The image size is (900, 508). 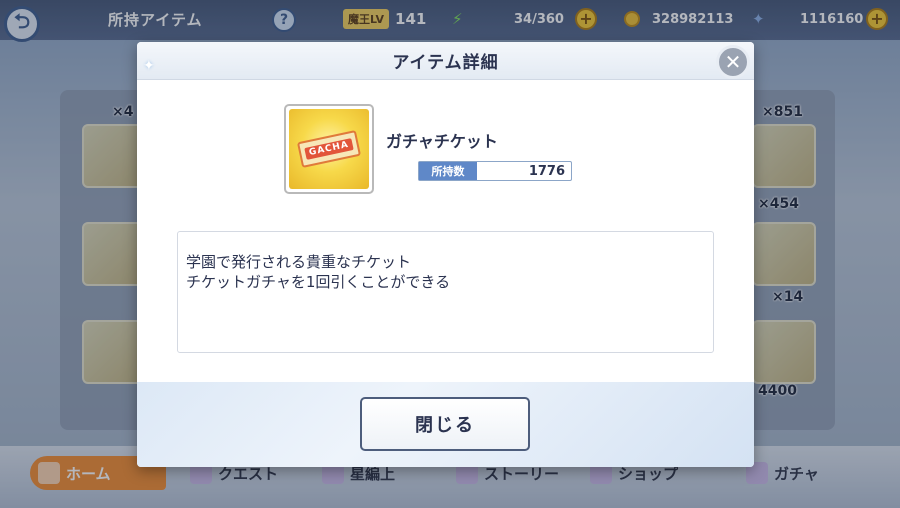 What do you see at coordinates (546, 171) in the screenshot?
I see `owned-count-value: 1776` at bounding box center [546, 171].